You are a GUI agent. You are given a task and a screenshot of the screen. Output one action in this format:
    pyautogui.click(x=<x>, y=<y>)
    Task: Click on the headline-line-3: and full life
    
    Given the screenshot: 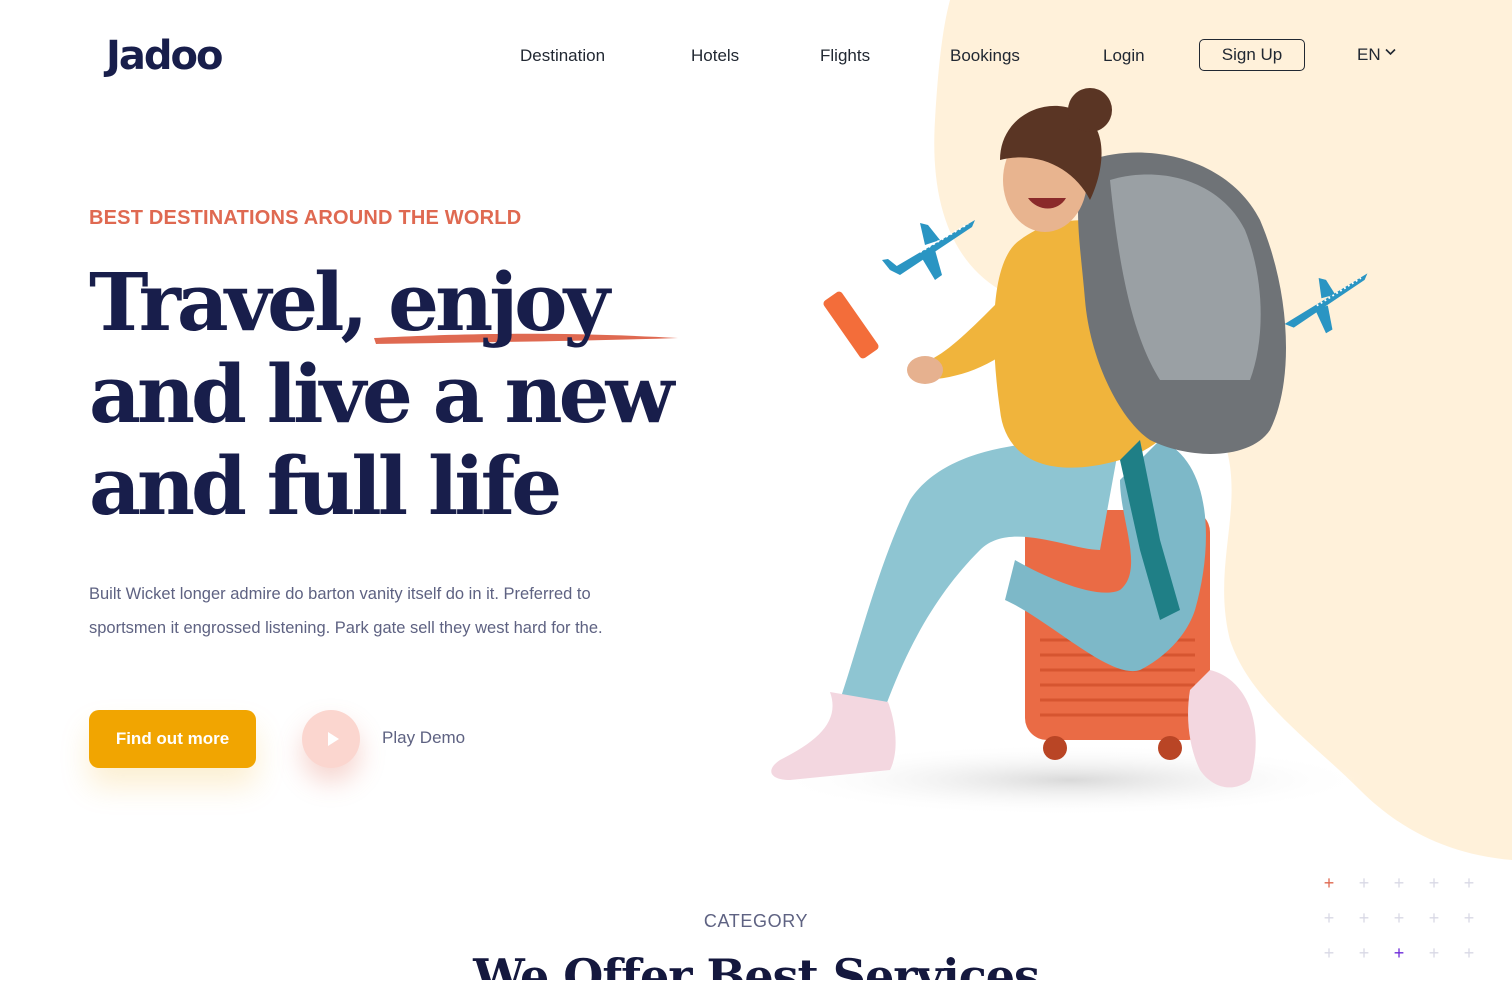 What is the action you would take?
    pyautogui.click(x=325, y=486)
    